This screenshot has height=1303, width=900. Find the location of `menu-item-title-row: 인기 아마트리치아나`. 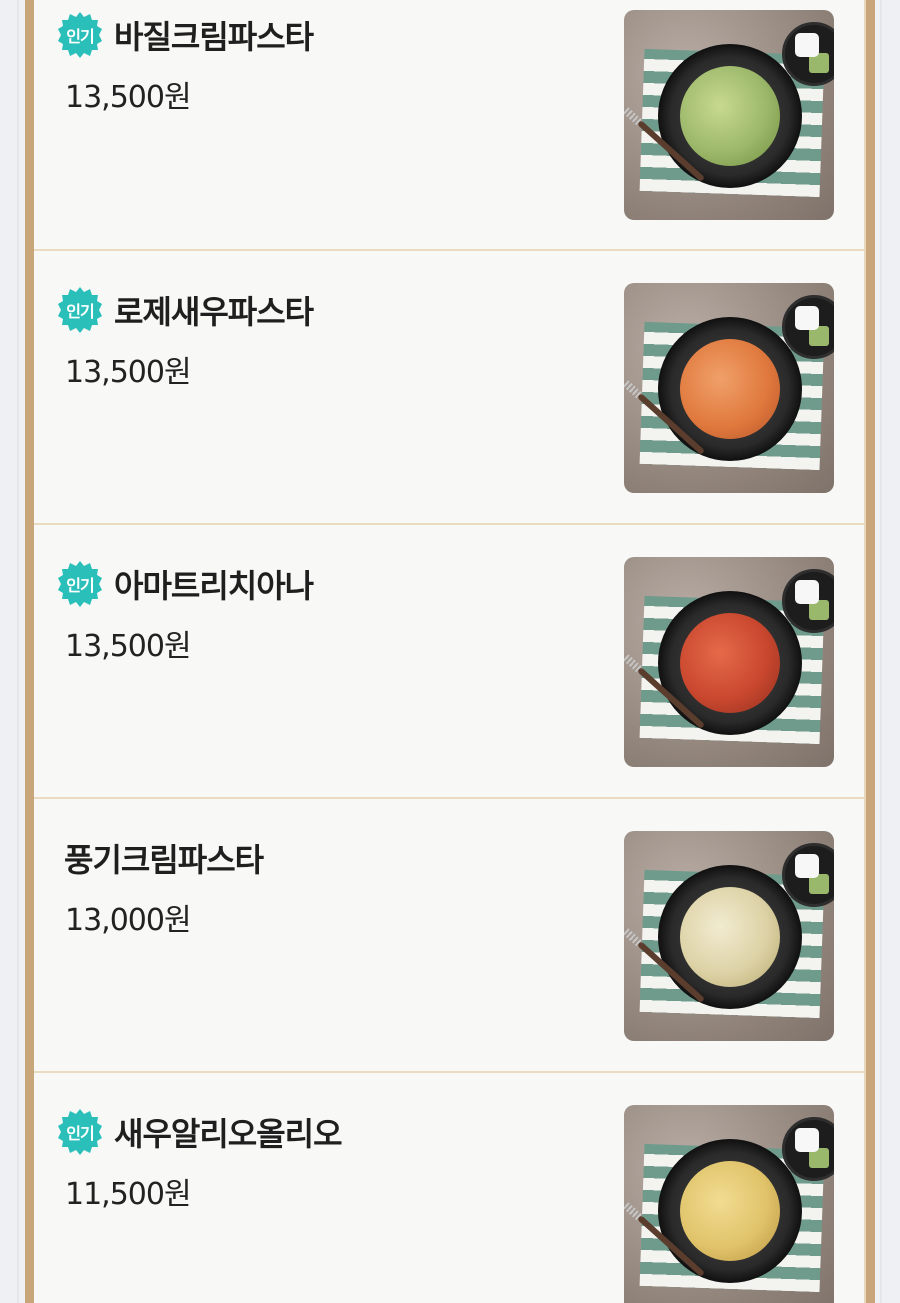

menu-item-title-row: 인기 아마트리치아나 is located at coordinates (185, 584).